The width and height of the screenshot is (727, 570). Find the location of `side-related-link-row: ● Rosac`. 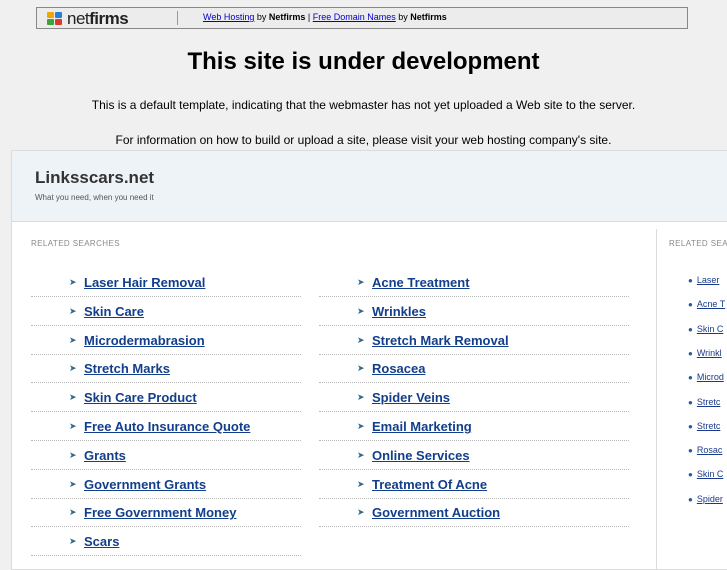

side-related-link-row: ● Rosac is located at coordinates (705, 450).